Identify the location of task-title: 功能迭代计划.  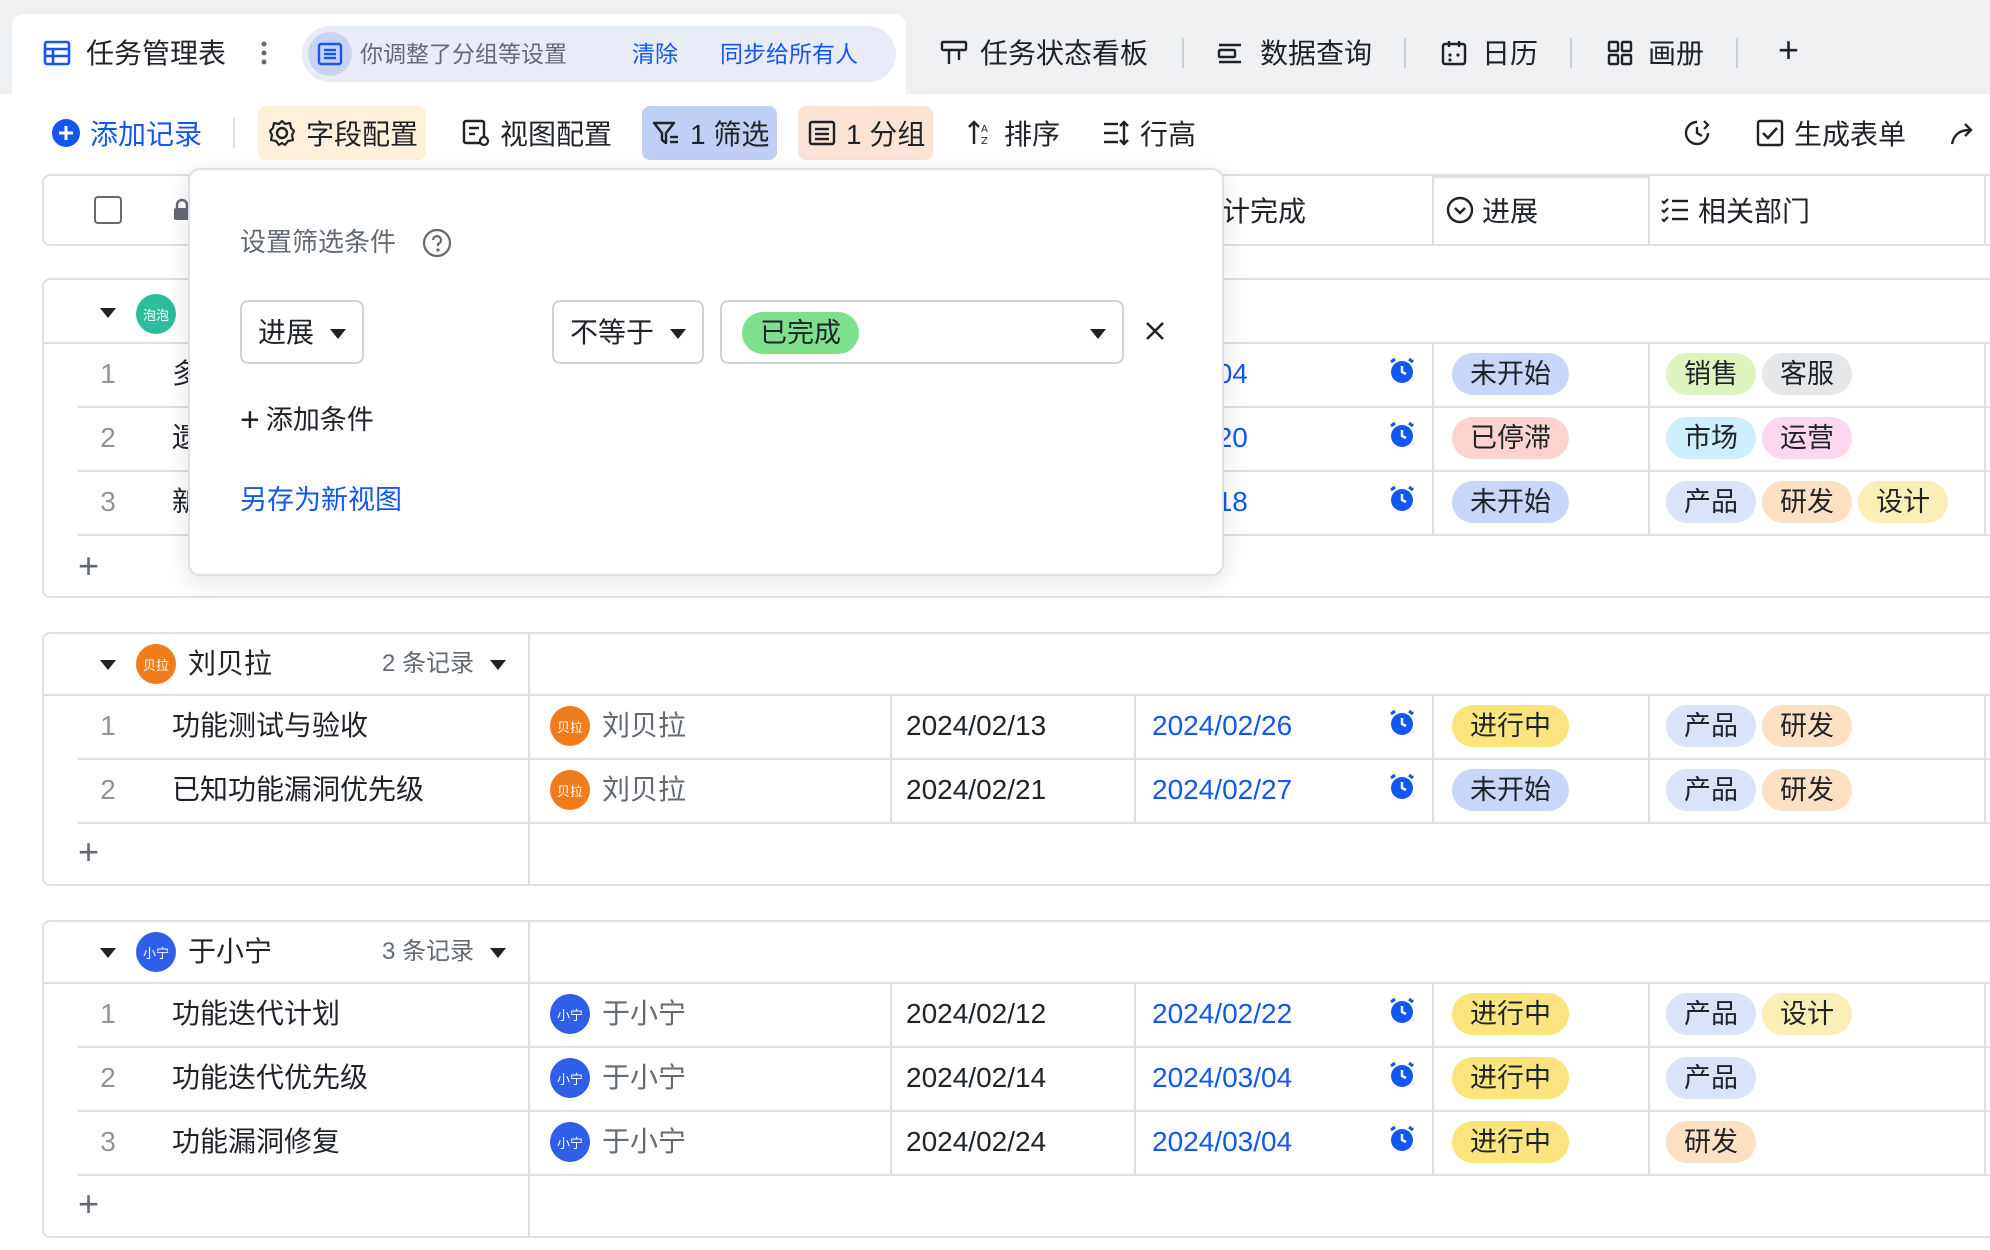
(256, 1014).